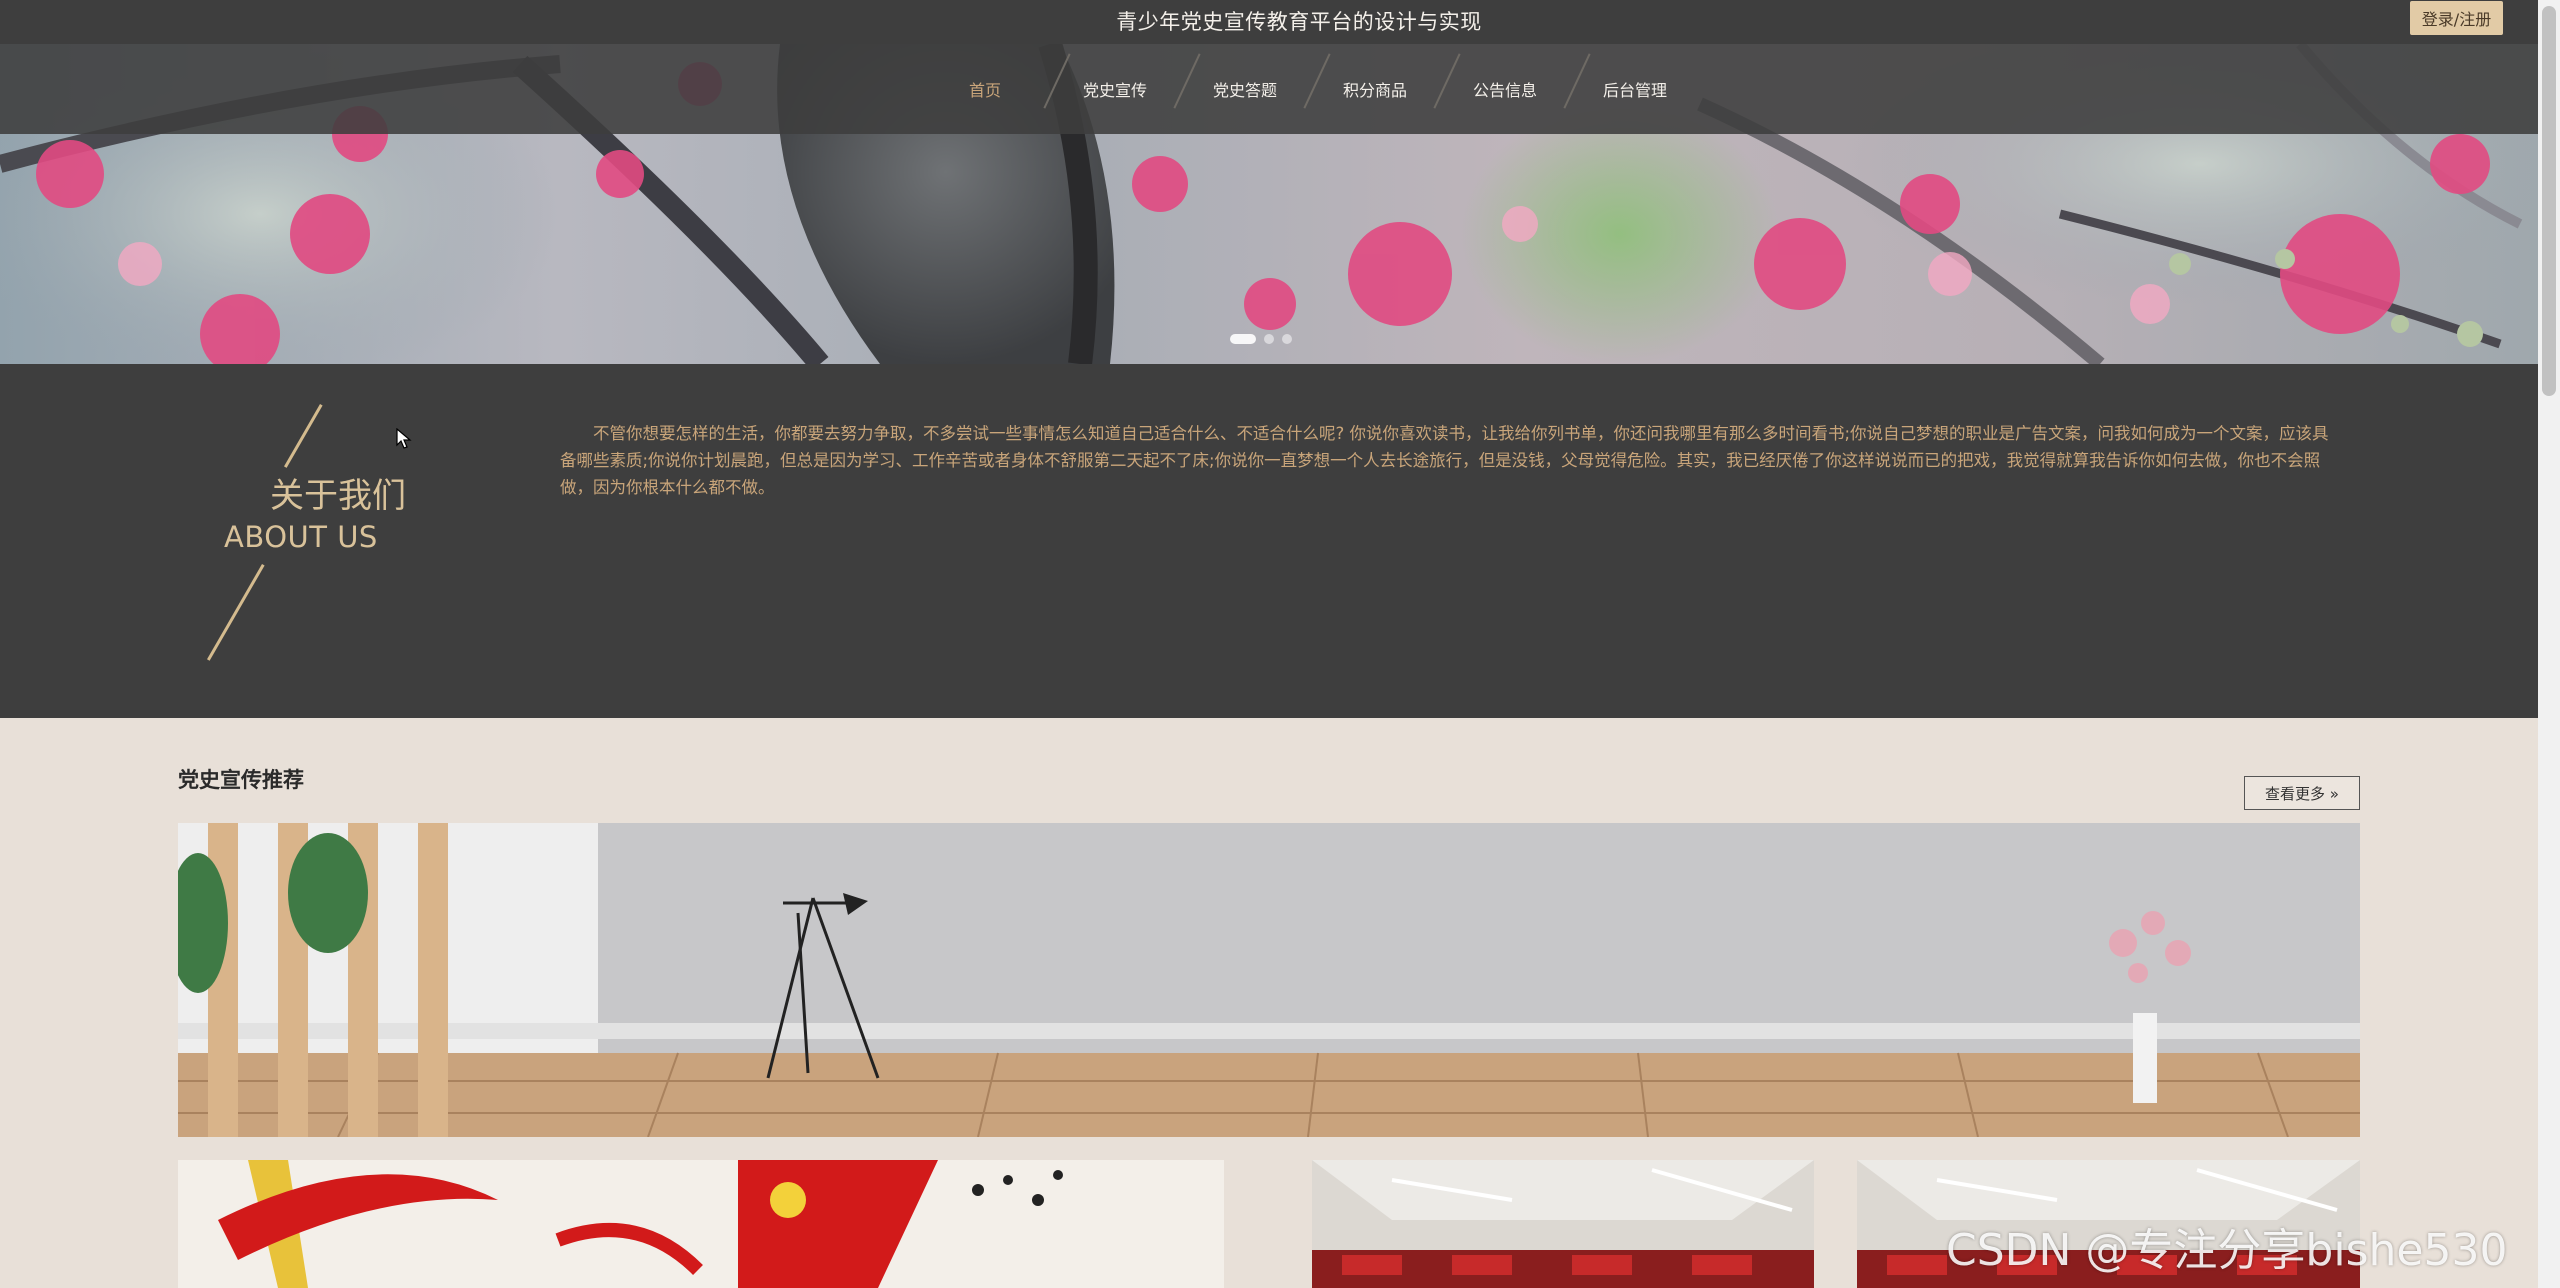 This screenshot has height=1288, width=2560. Describe the element at coordinates (338, 496) in the screenshot. I see `about-title-cn: 关于我们` at that location.